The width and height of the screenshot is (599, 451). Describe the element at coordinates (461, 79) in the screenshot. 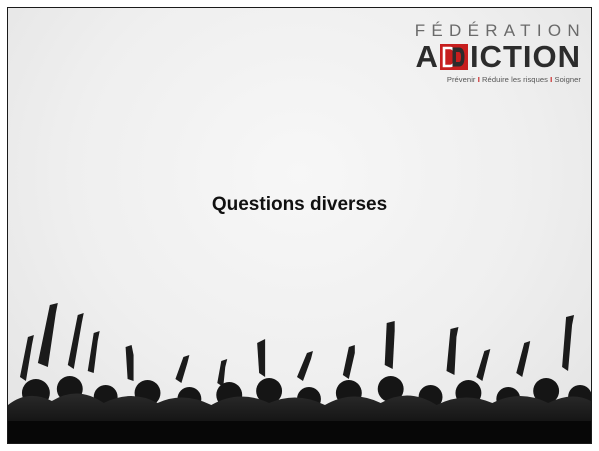

I see `tagline-prevenir: Prévenir` at that location.